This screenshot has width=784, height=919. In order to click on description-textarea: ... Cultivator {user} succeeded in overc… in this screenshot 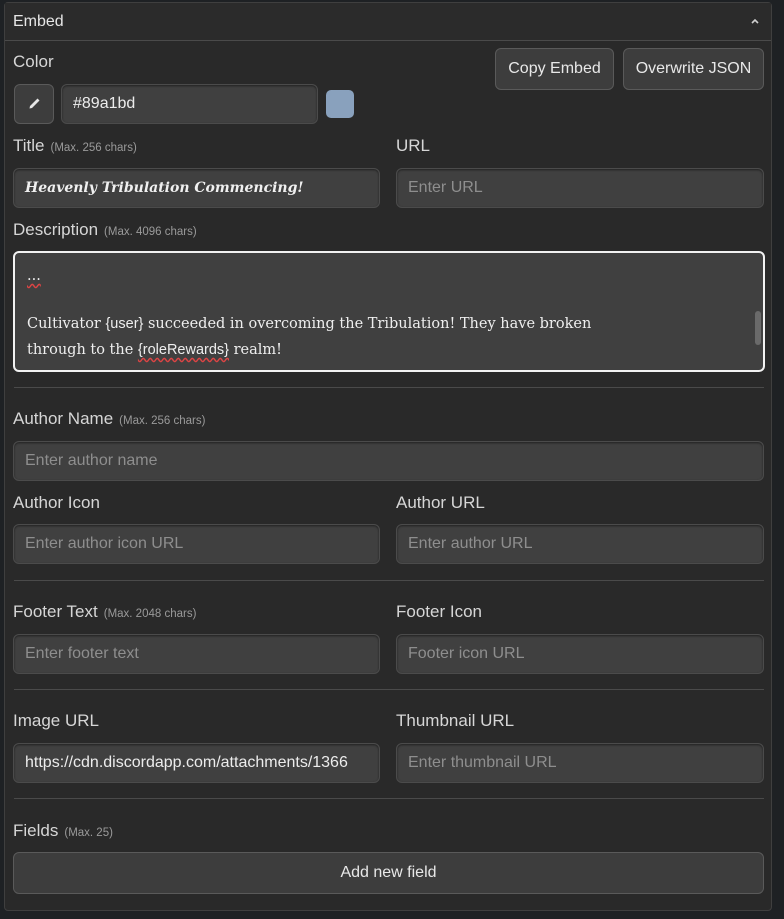, I will do `click(389, 311)`.